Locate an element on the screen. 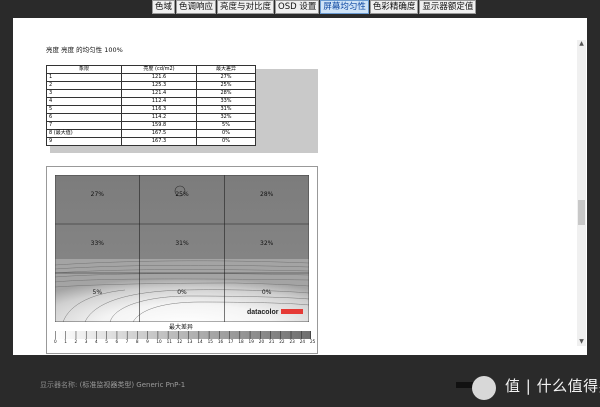 The height and width of the screenshot is (407, 600). scale-tick-label: 21 is located at coordinates (272, 341).